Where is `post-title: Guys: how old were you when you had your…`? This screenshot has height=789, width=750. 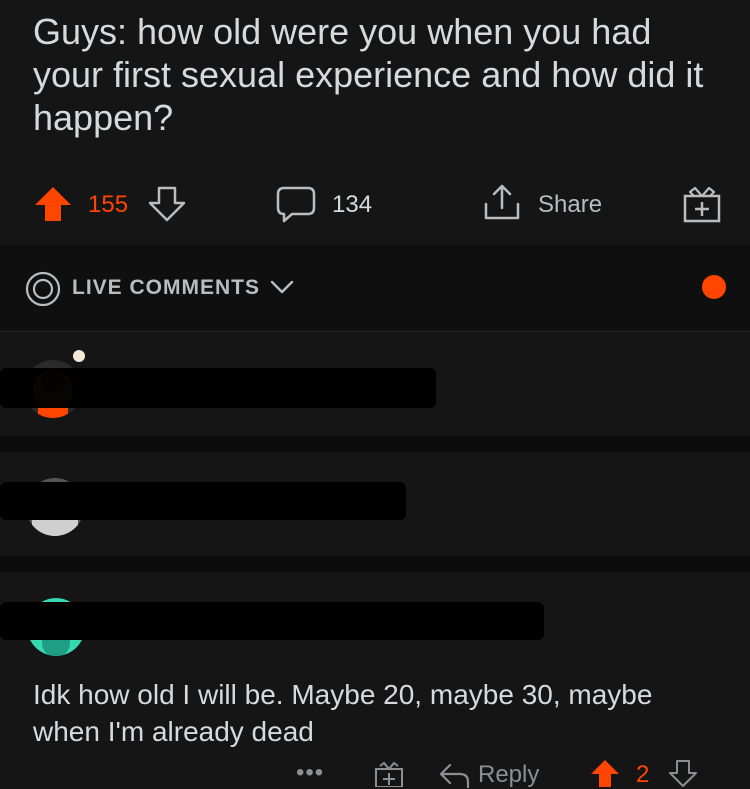 post-title: Guys: how old were you when you had your… is located at coordinates (368, 74).